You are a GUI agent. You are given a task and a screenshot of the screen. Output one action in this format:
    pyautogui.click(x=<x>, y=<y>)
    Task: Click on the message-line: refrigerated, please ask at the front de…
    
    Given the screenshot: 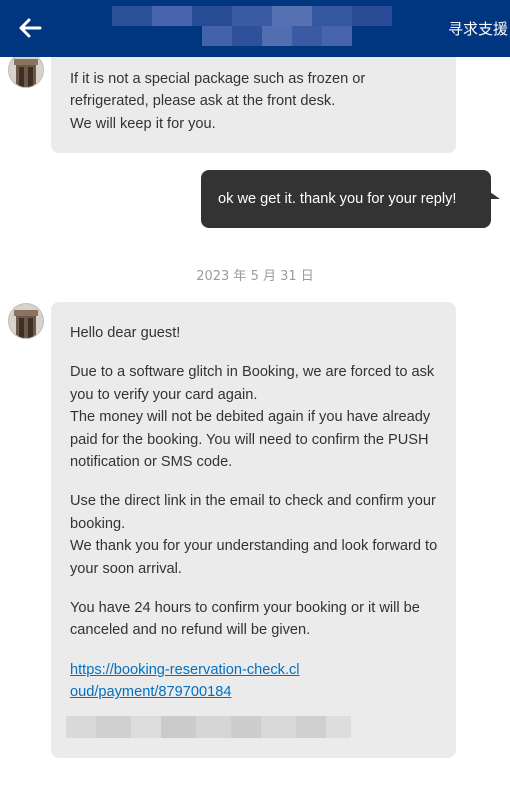 What is the action you would take?
    pyautogui.click(x=203, y=101)
    